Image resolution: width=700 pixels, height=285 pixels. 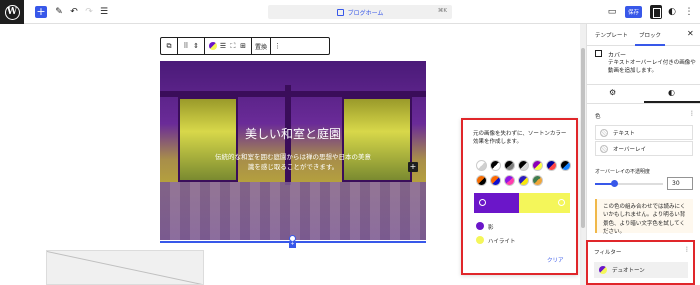 I want to click on highlight-knob, so click(x=561, y=202).